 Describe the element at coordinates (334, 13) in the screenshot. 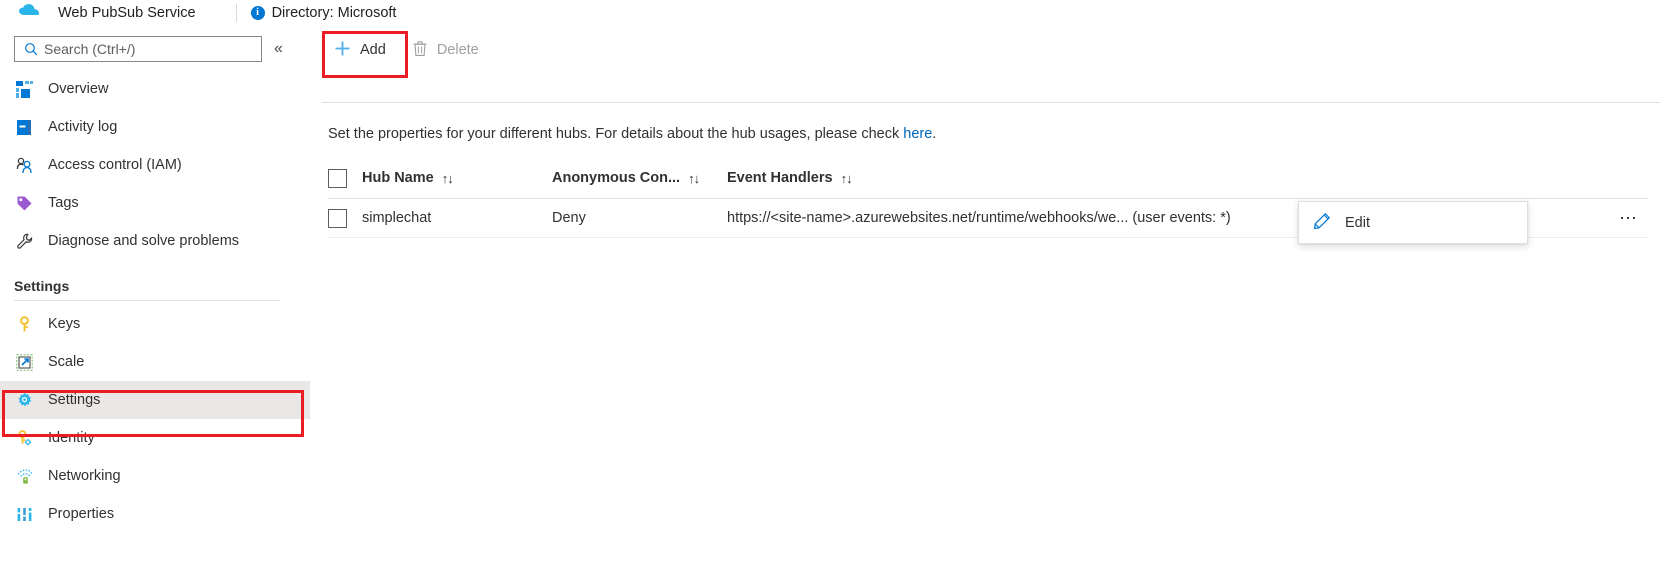

I see `directory-label: Directory: Microsoft` at that location.